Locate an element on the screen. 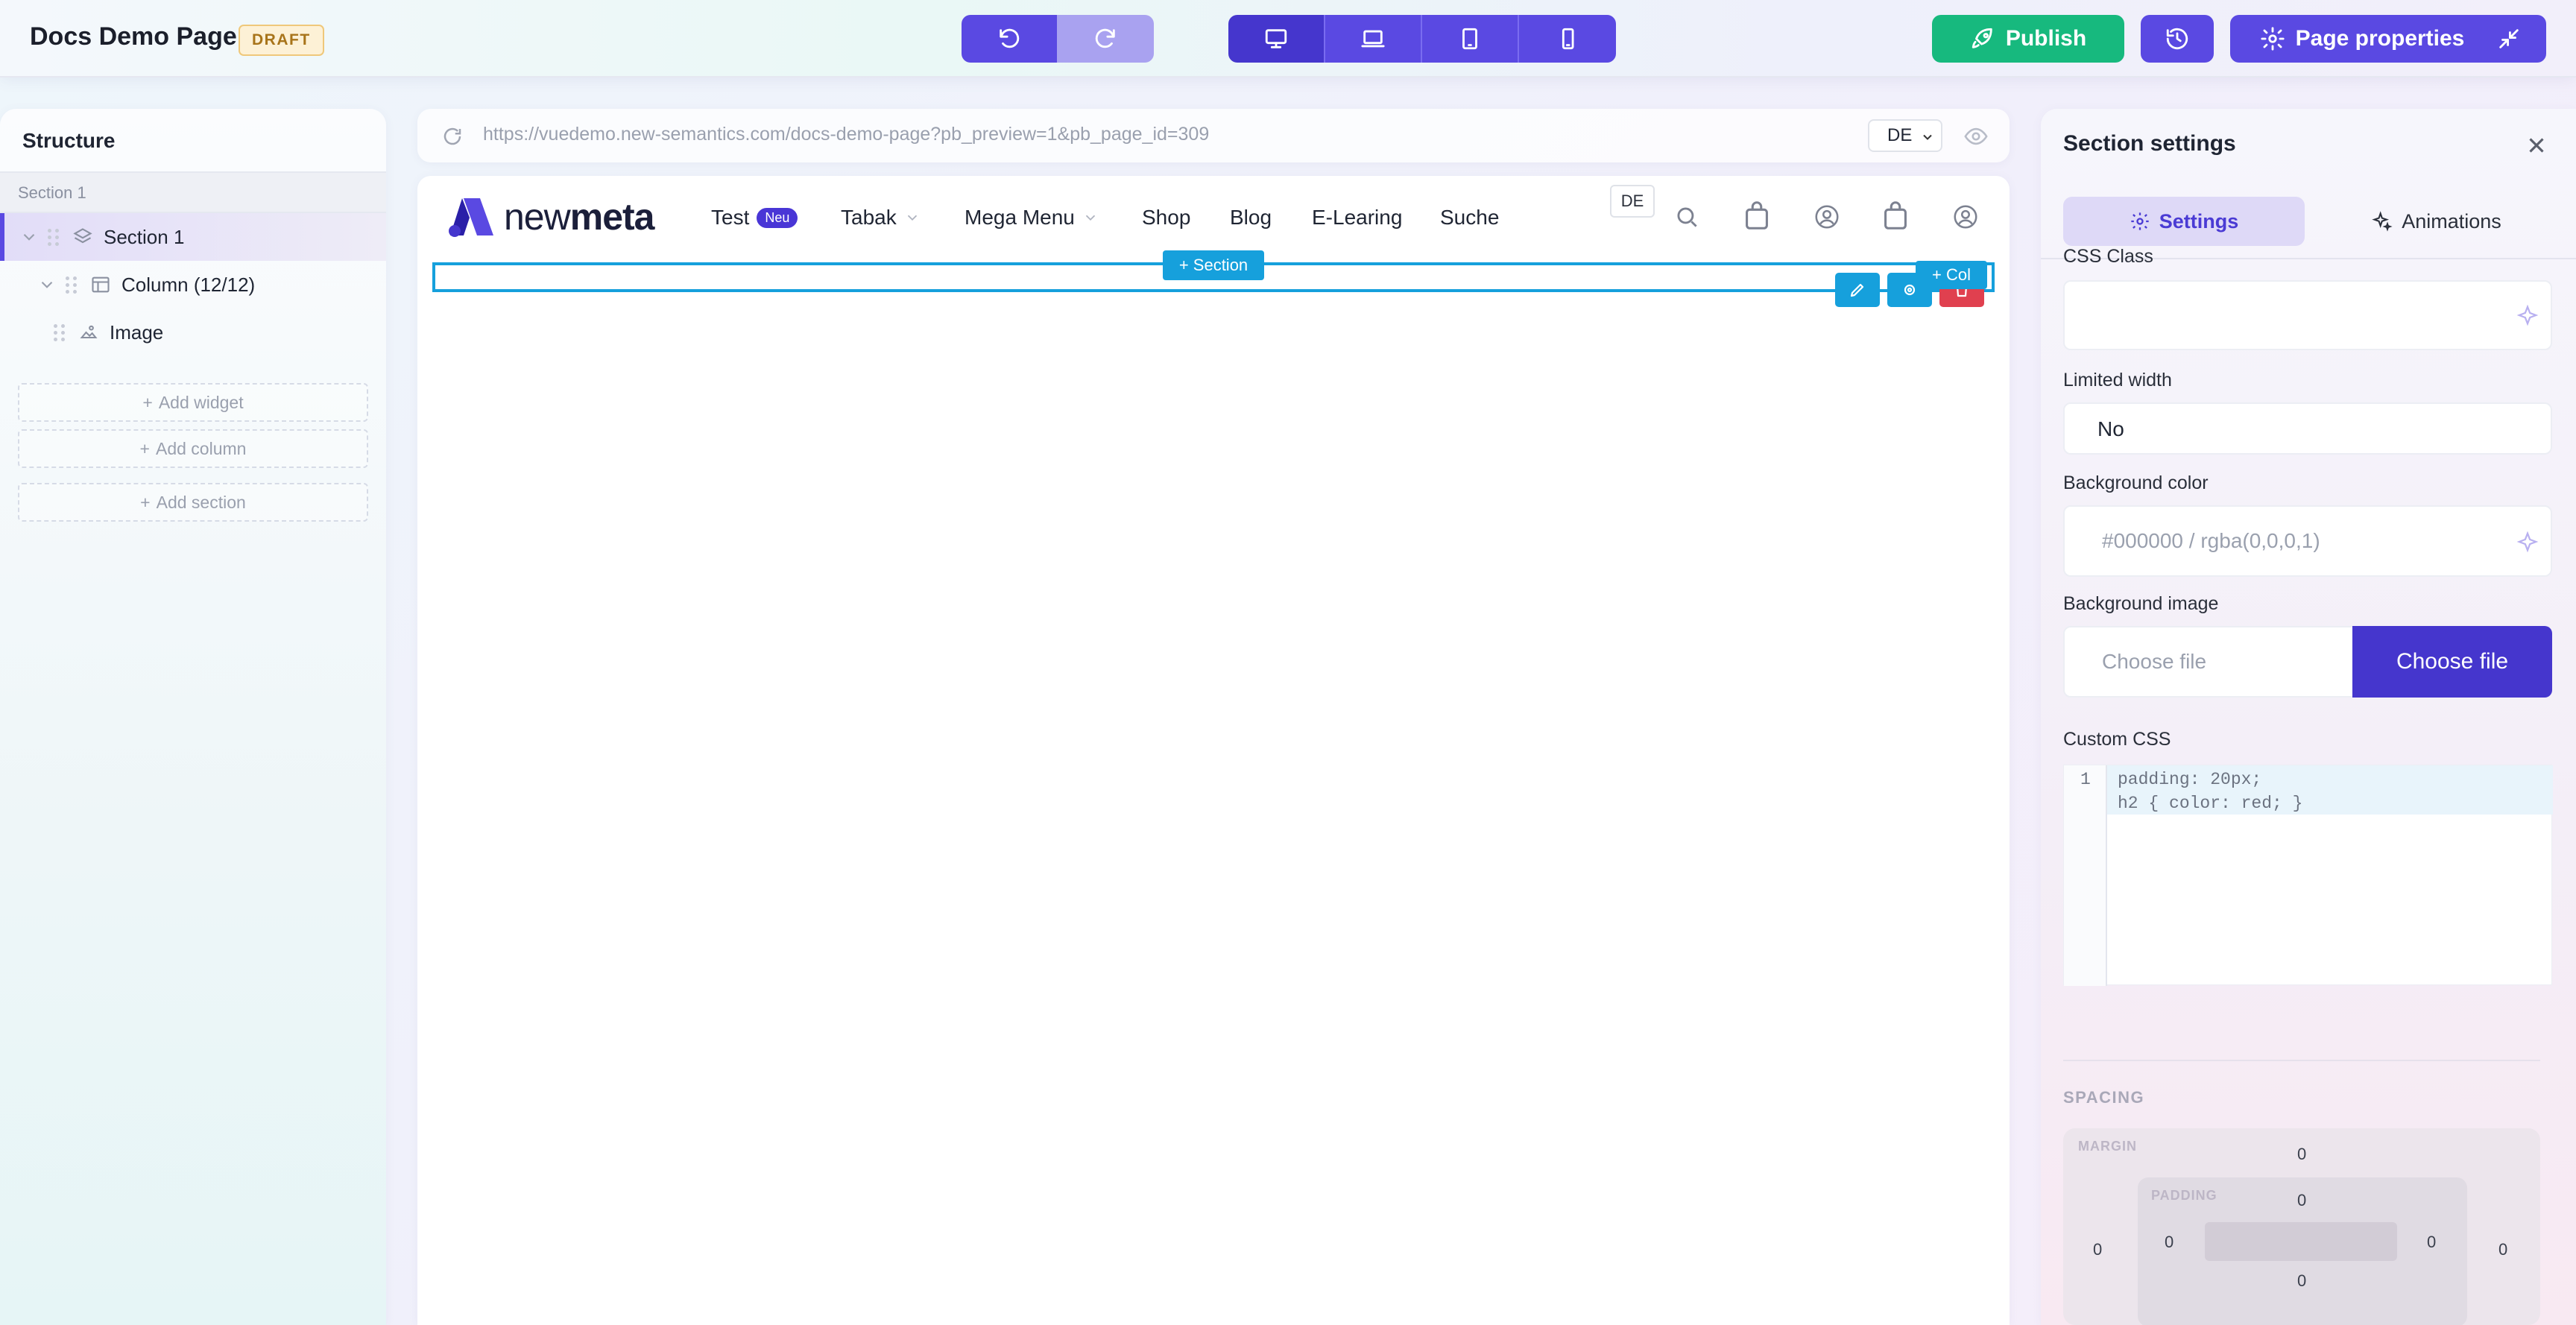 Image resolution: width=2576 pixels, height=1325 pixels. sparkles-icon is located at coordinates (2382, 221).